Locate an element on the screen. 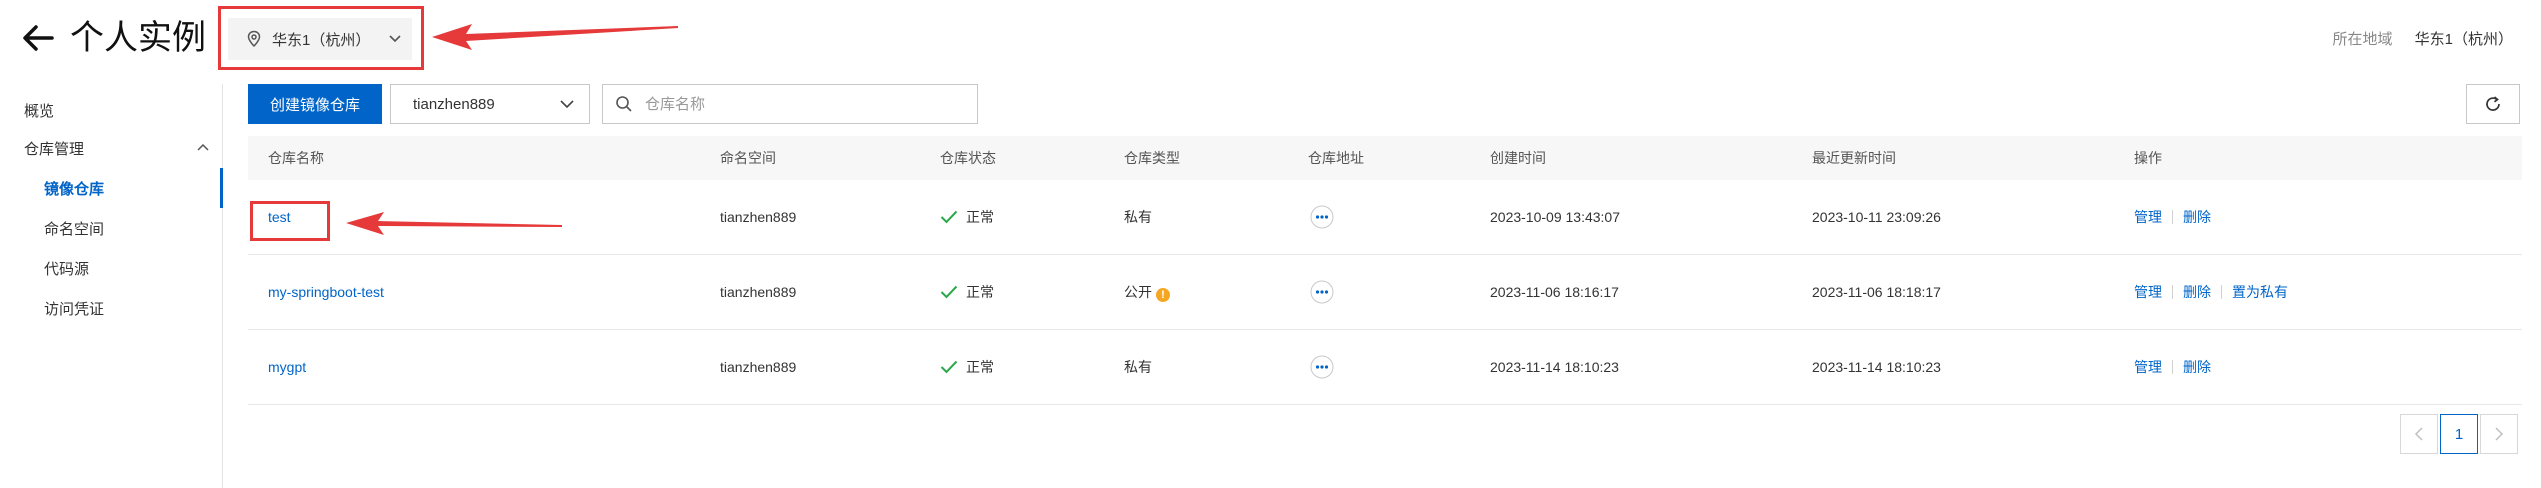 Image resolution: width=2541 pixels, height=488 pixels. page-title: 个人实例 is located at coordinates (138, 38).